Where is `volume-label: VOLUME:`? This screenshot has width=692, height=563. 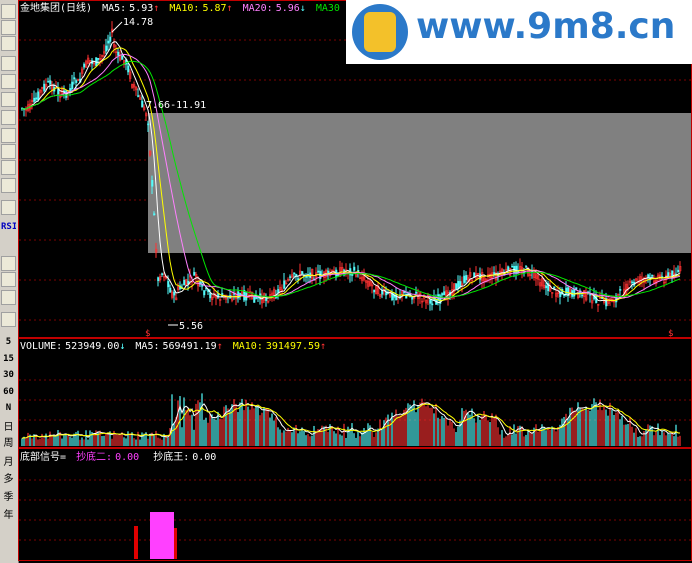 volume-label: VOLUME: is located at coordinates (41, 346).